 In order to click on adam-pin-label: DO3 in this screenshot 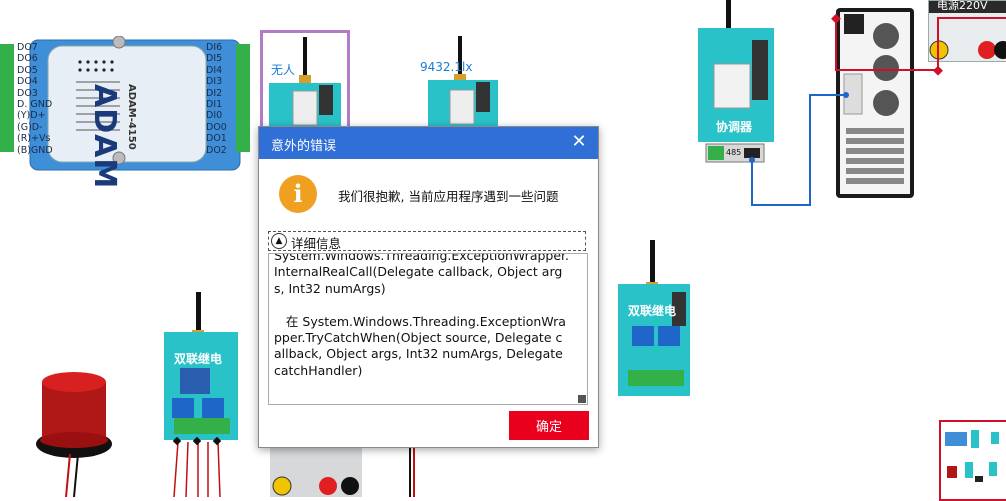, I will do `click(27, 93)`.